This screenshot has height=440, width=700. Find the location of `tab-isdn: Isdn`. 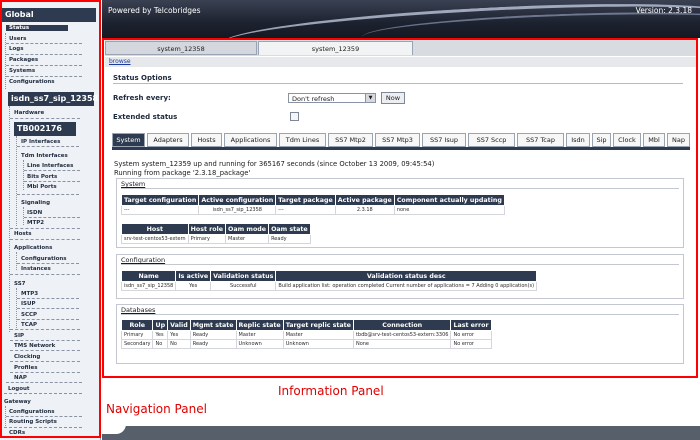

tab-isdn: Isdn is located at coordinates (578, 140).